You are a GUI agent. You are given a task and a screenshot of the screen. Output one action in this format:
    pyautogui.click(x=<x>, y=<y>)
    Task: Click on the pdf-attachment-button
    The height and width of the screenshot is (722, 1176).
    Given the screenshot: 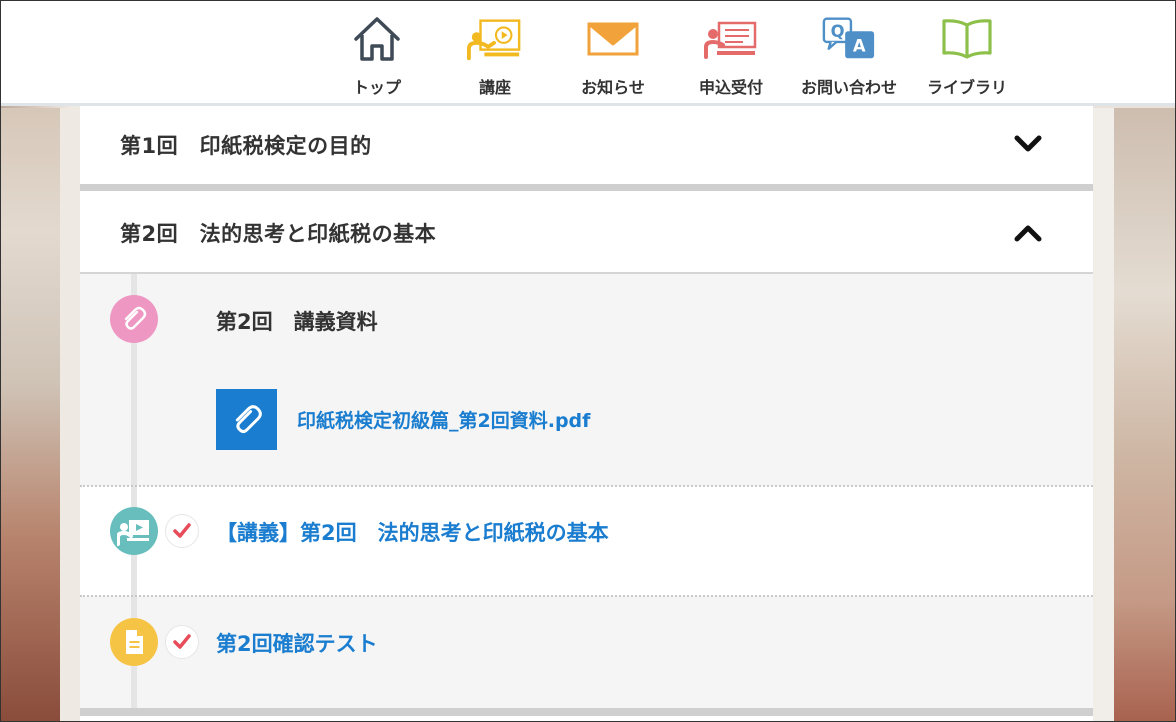 What is the action you would take?
    pyautogui.click(x=246, y=419)
    